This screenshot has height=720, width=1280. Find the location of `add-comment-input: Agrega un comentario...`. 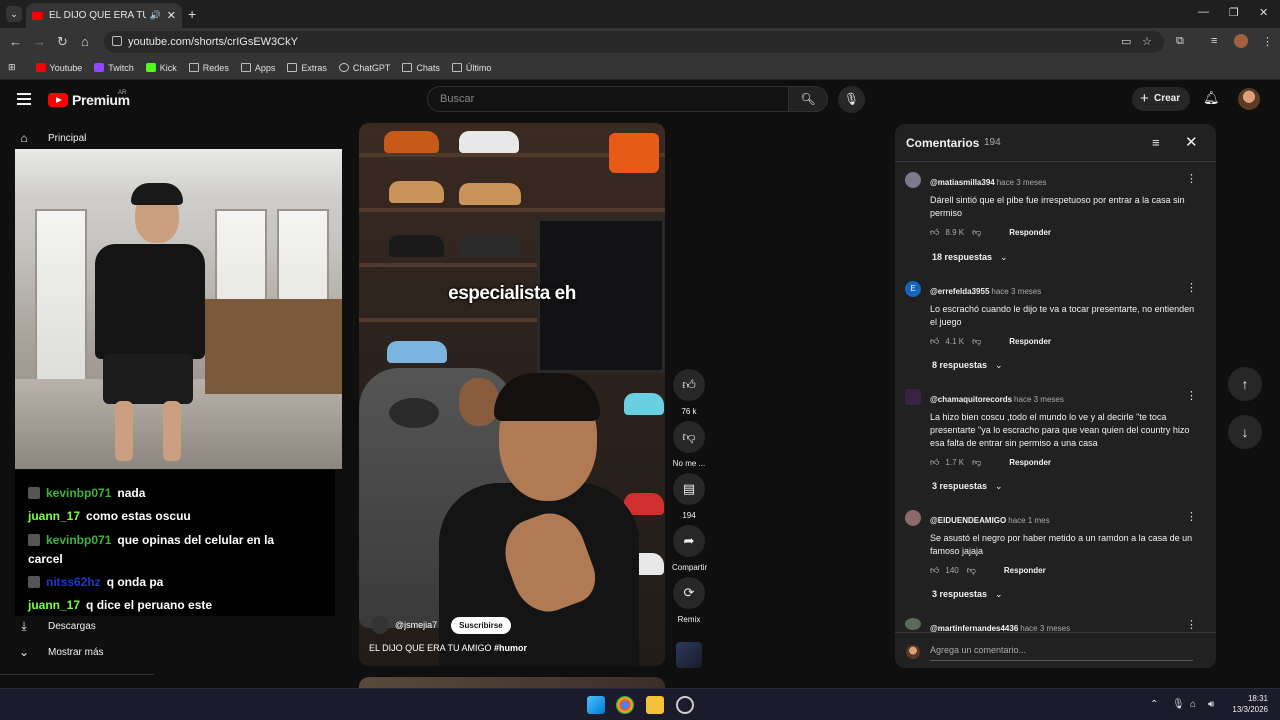

add-comment-input: Agrega un comentario... is located at coordinates (1061, 652).